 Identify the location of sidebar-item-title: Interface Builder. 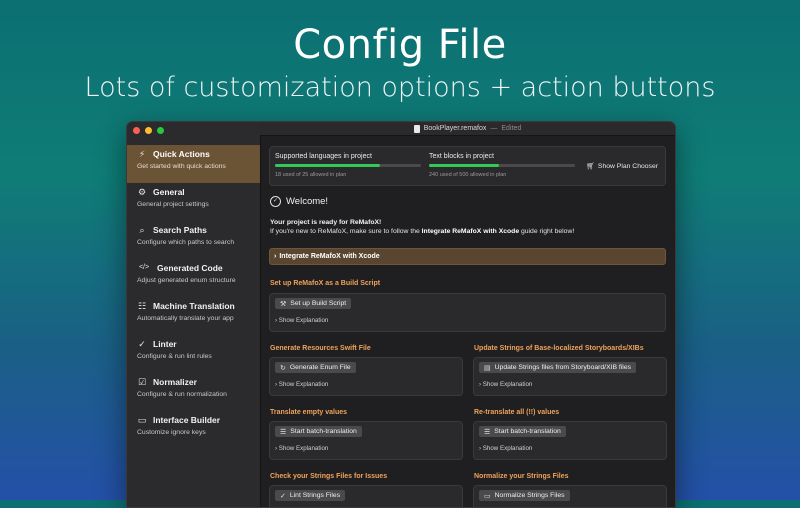
(187, 420).